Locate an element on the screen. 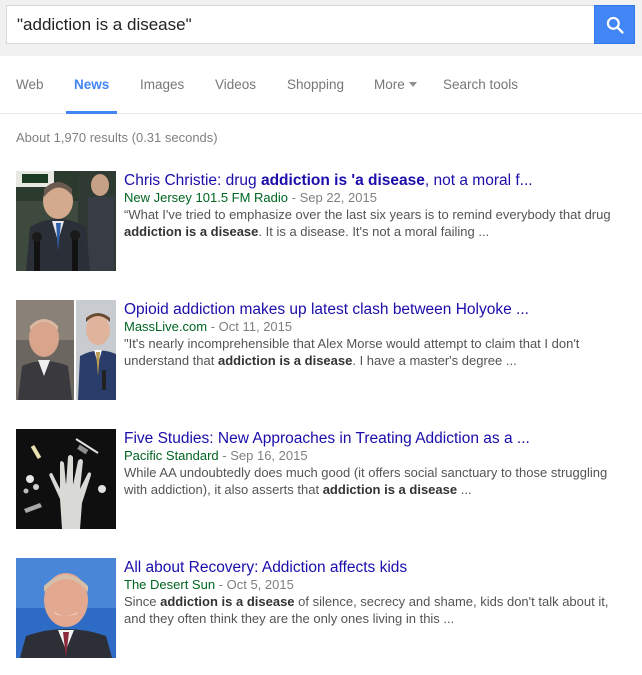 The height and width of the screenshot is (675, 642). hand-pills-photo is located at coordinates (66, 479).